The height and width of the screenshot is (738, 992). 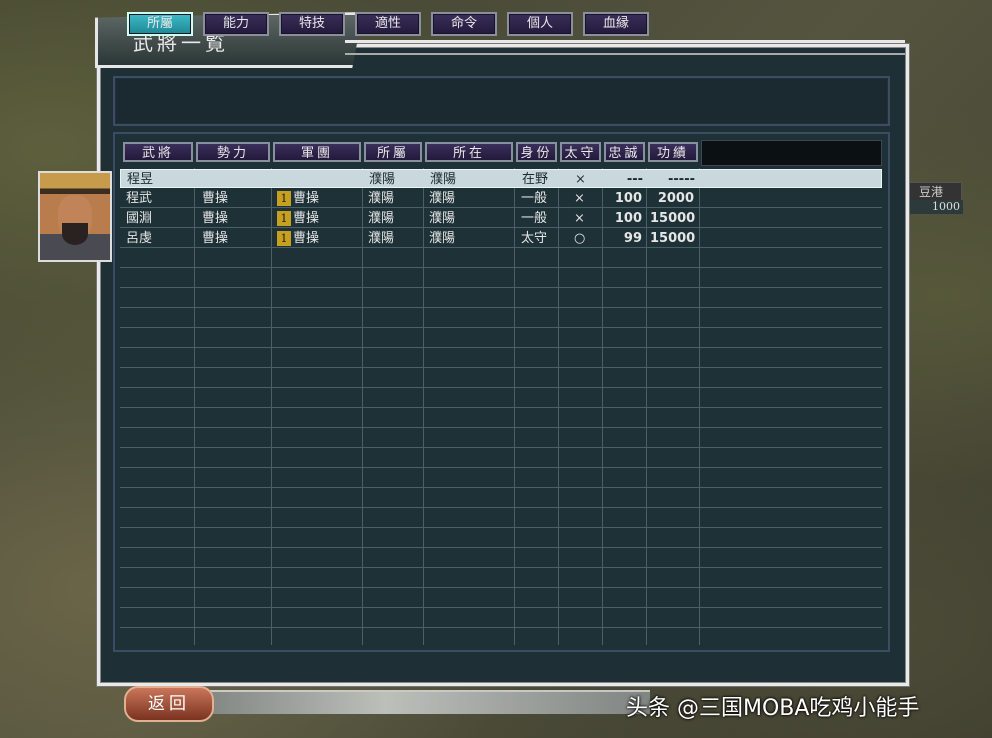 I want to click on tab-skill: 特技, so click(x=312, y=24).